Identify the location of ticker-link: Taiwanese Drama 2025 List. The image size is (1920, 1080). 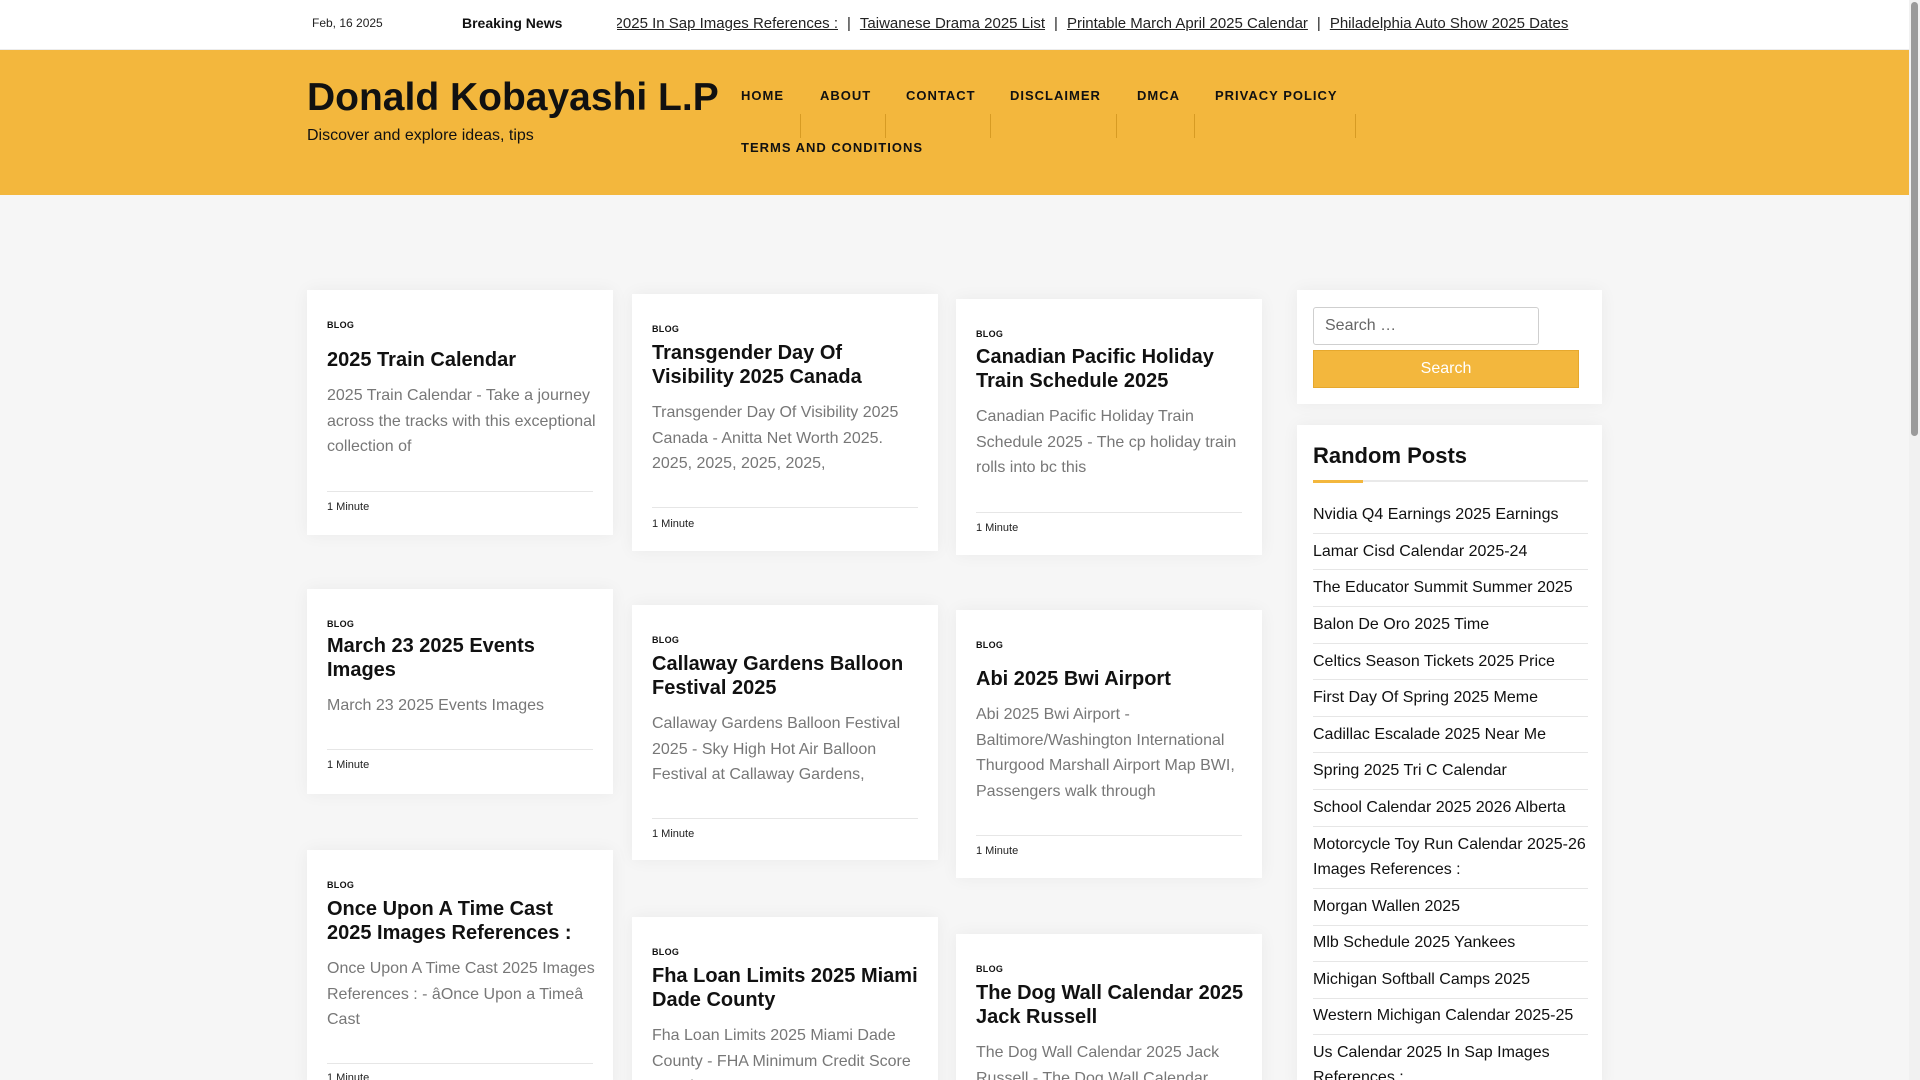
(952, 23).